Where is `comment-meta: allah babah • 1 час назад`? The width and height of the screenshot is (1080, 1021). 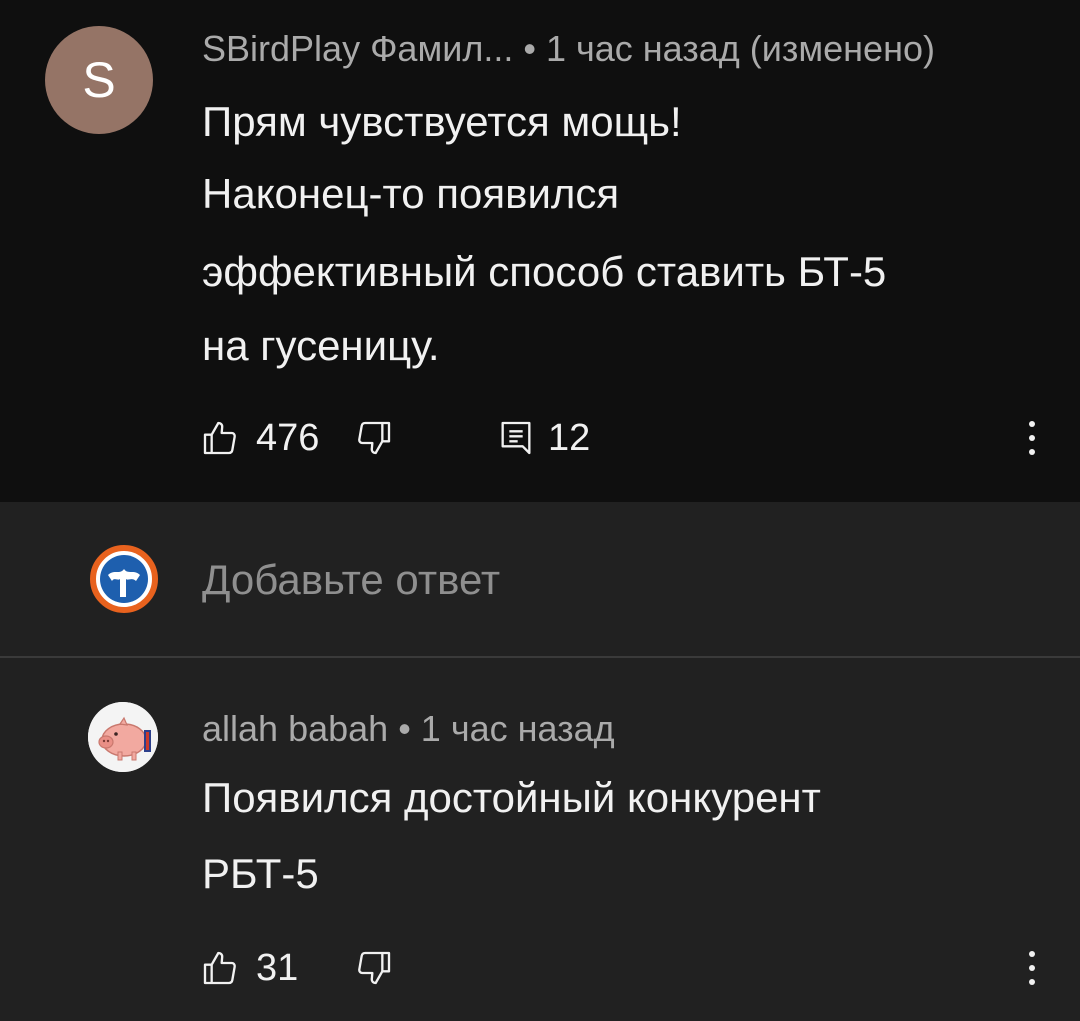 comment-meta: allah babah • 1 час назад is located at coordinates (408, 729).